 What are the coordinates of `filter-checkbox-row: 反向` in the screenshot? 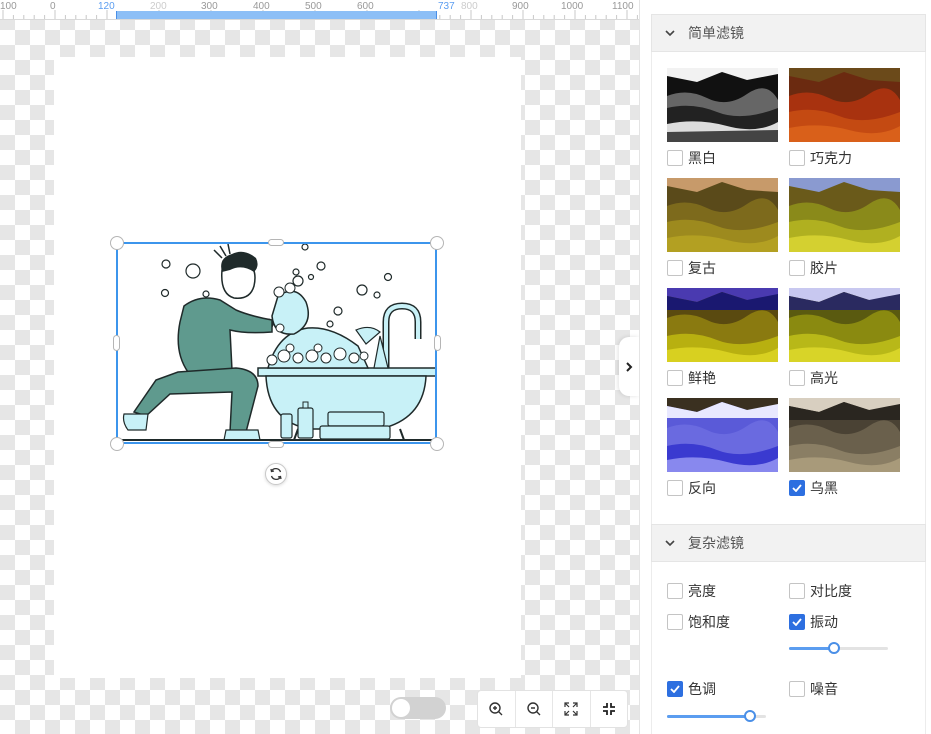 It's located at (691, 488).